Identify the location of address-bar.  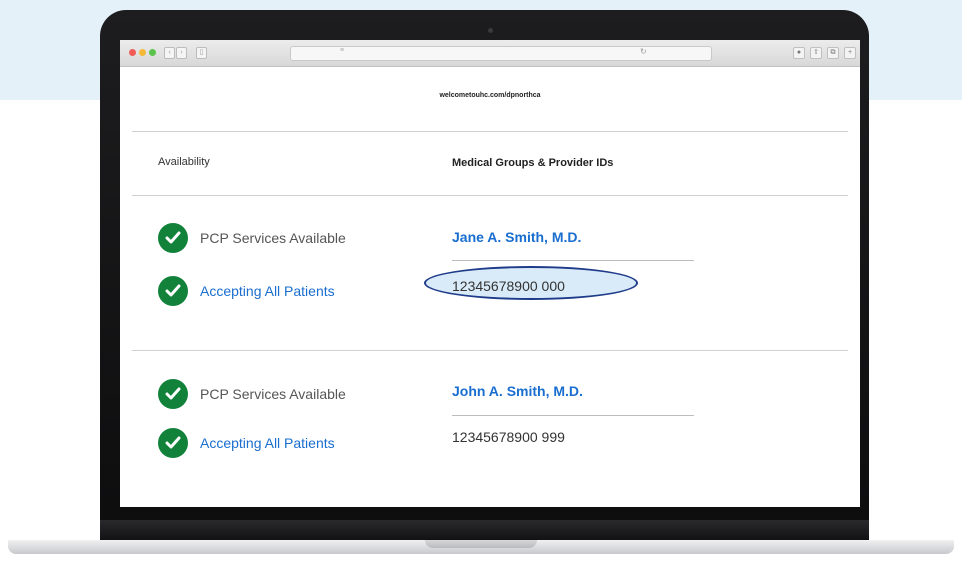
(501, 53).